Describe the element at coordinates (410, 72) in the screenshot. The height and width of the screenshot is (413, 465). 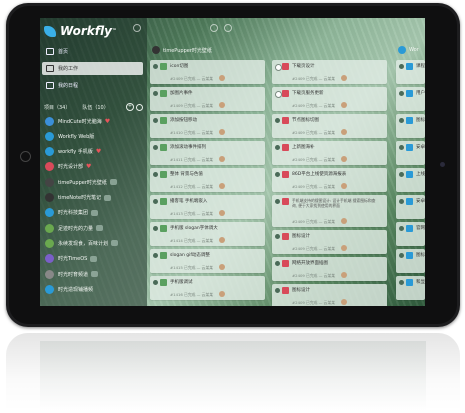
I see `task-card: 课程图标` at that location.